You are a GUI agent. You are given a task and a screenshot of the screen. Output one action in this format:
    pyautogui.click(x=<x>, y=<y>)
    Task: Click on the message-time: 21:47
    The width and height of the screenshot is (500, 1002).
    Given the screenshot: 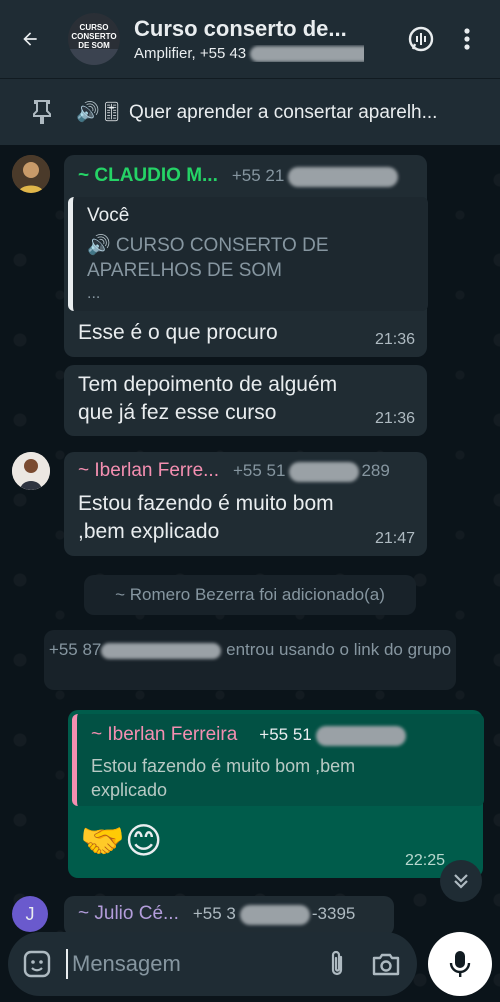 What is the action you would take?
    pyautogui.click(x=394, y=538)
    